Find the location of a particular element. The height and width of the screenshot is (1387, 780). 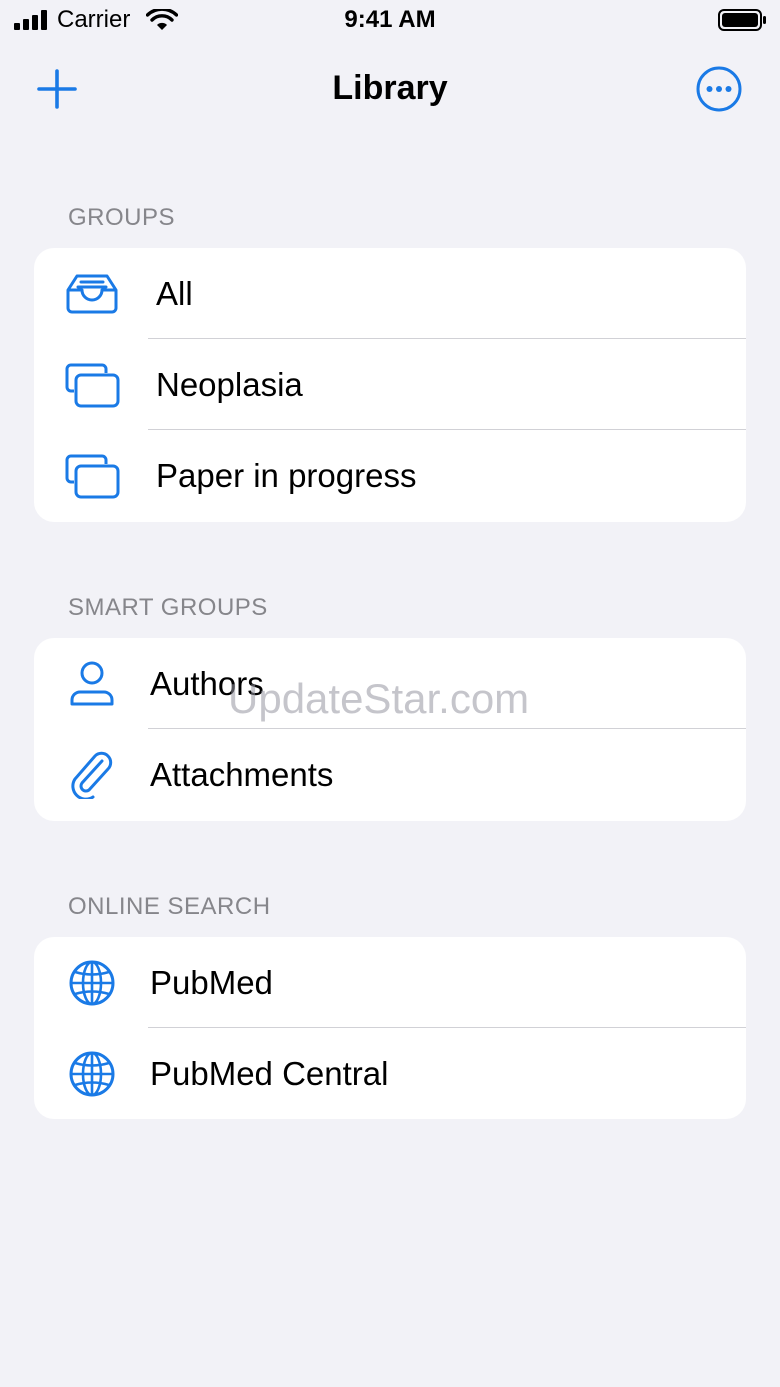

ellipsis-circle-icon is located at coordinates (719, 89).